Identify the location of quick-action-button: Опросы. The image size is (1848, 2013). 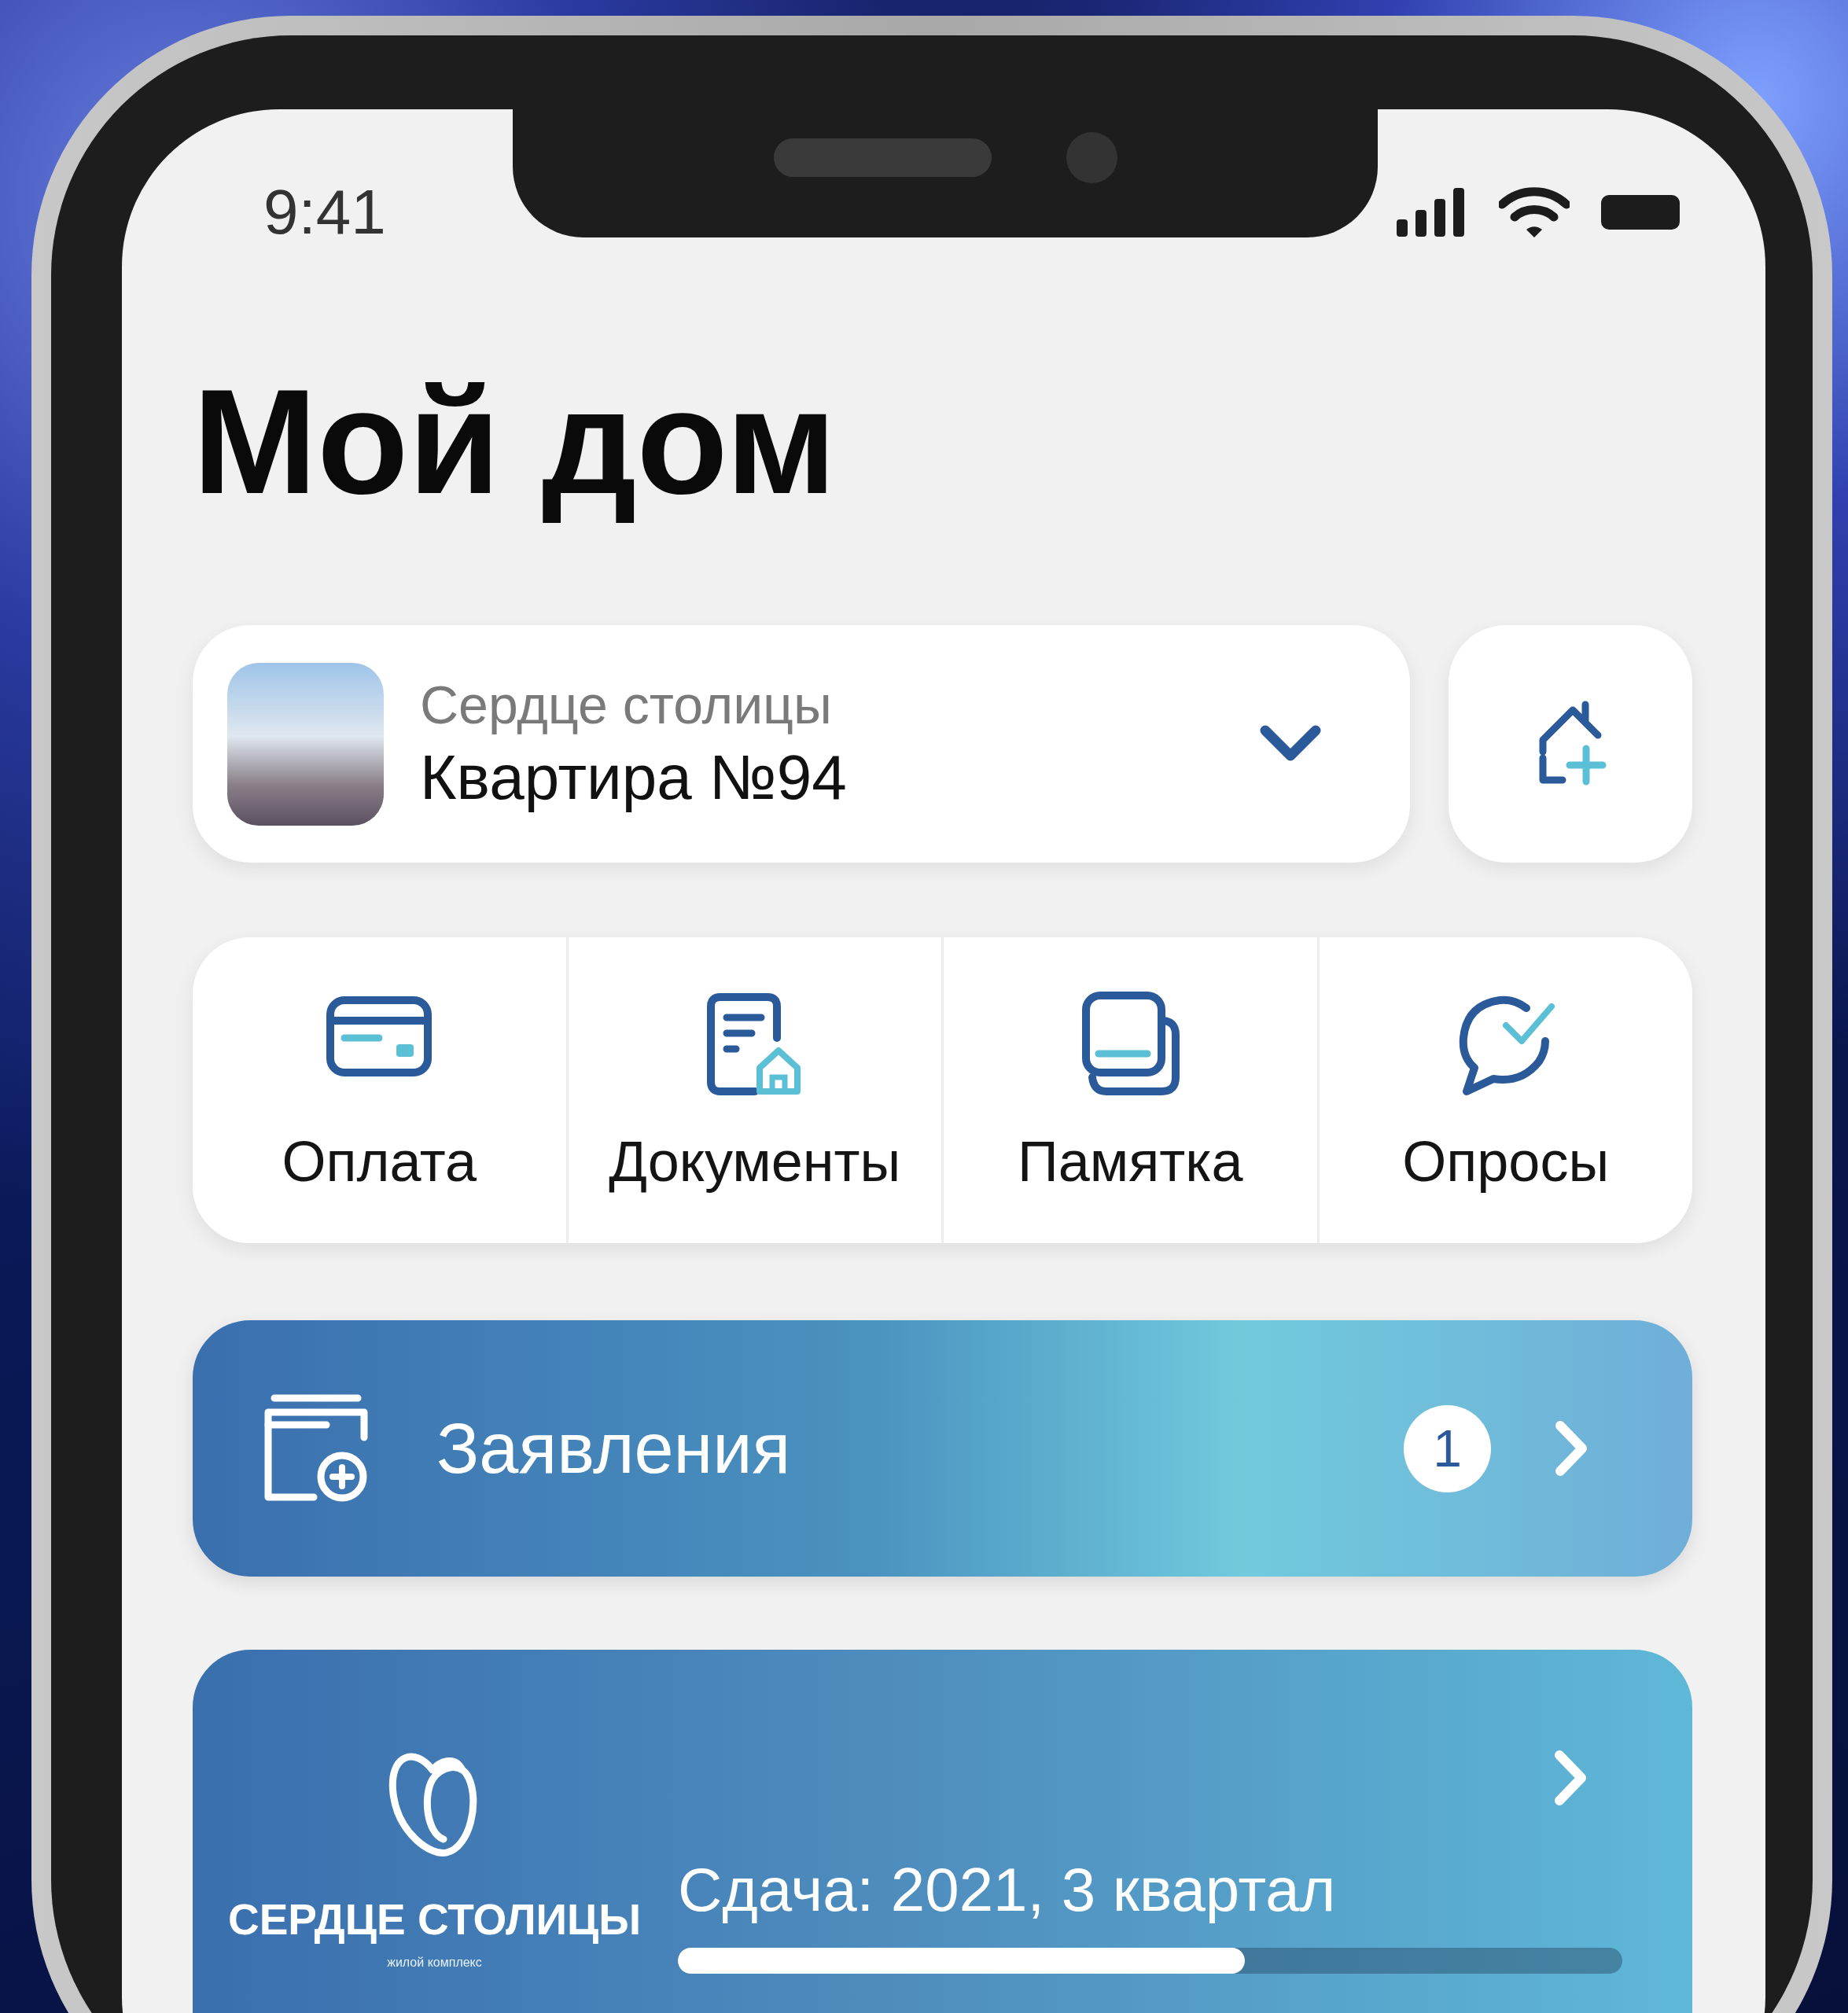
(1504, 1090).